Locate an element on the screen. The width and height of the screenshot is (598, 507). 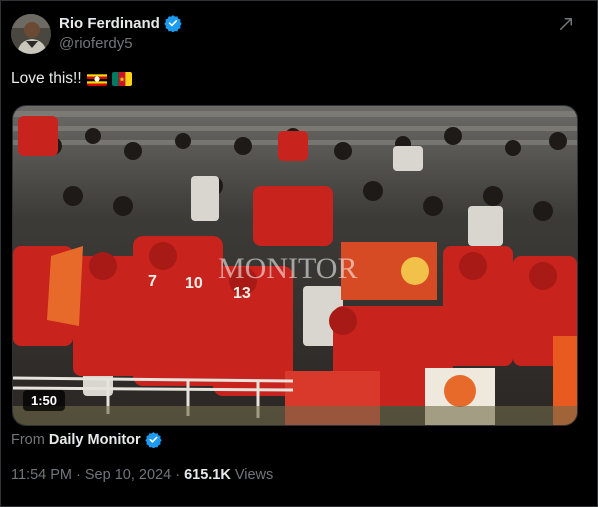
tweet-text: Love this!! is located at coordinates (71, 79).